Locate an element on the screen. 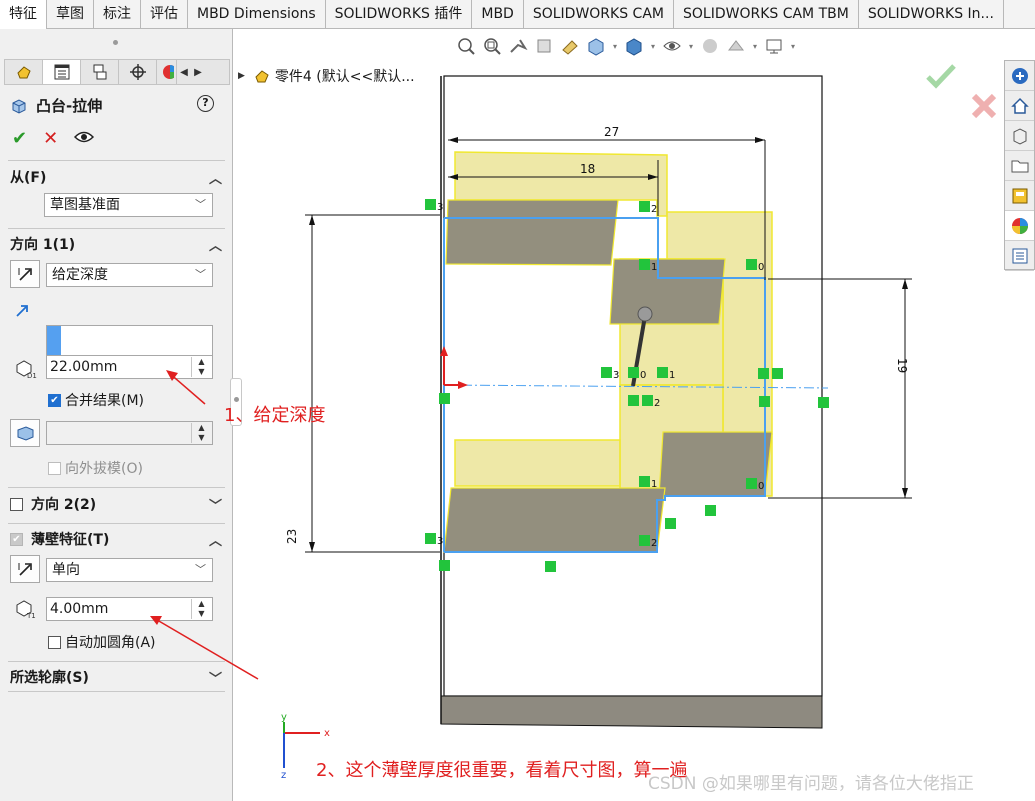  triad-x: x is located at coordinates (327, 733).